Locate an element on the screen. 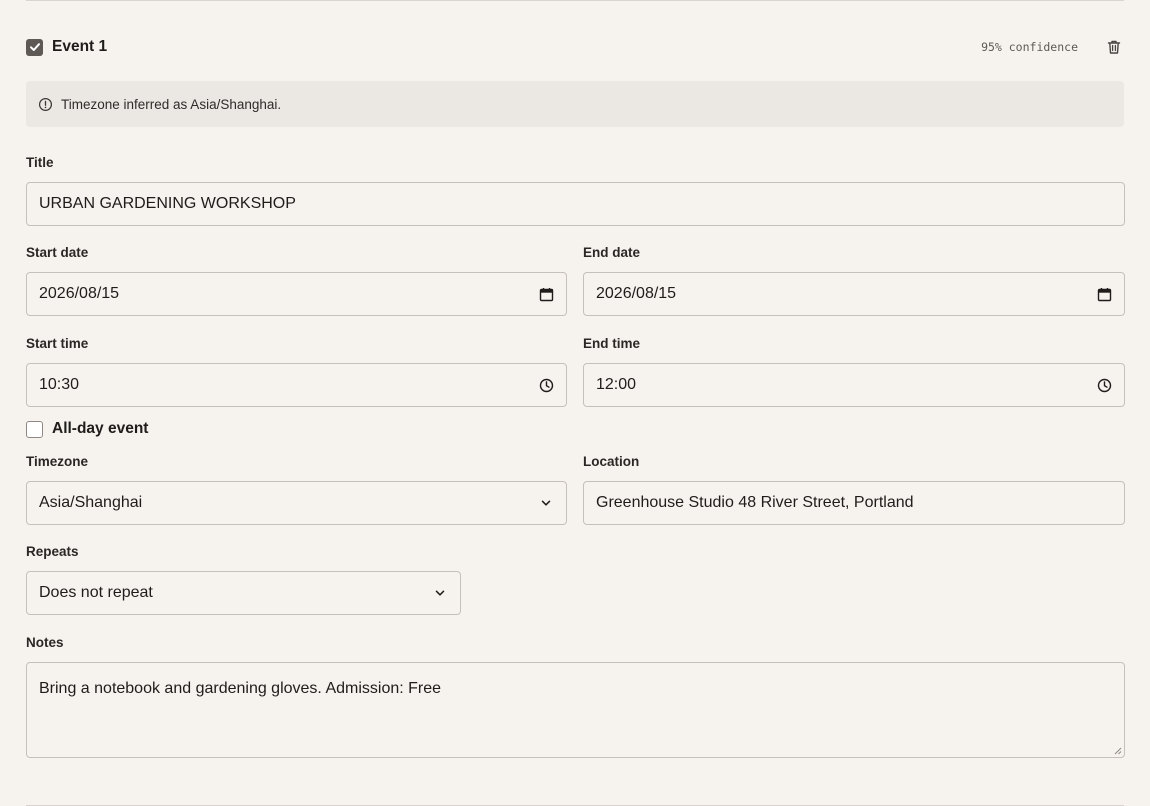 The width and height of the screenshot is (1150, 806). notes-label: Notes is located at coordinates (45, 642).